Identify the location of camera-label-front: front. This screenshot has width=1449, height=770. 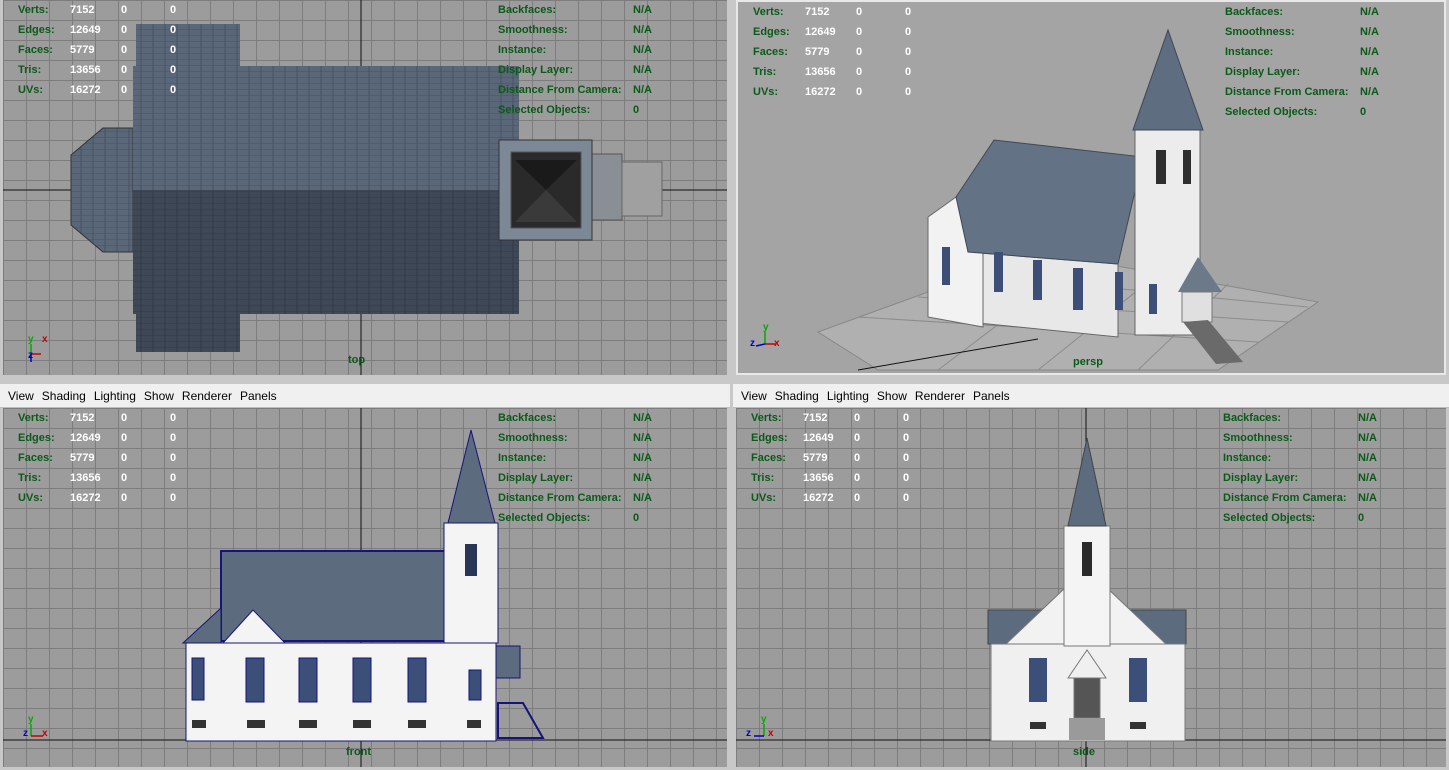
(359, 752).